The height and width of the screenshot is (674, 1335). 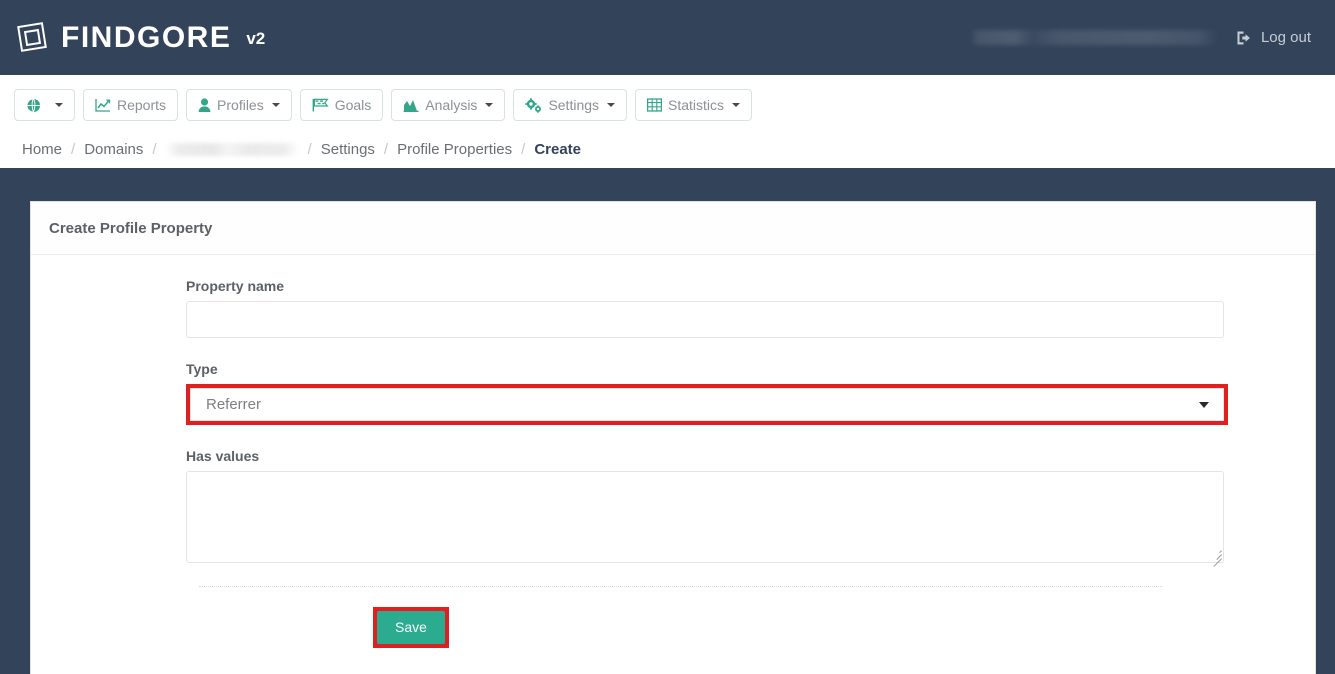 I want to click on nav-button-goals: Goals, so click(x=341, y=105).